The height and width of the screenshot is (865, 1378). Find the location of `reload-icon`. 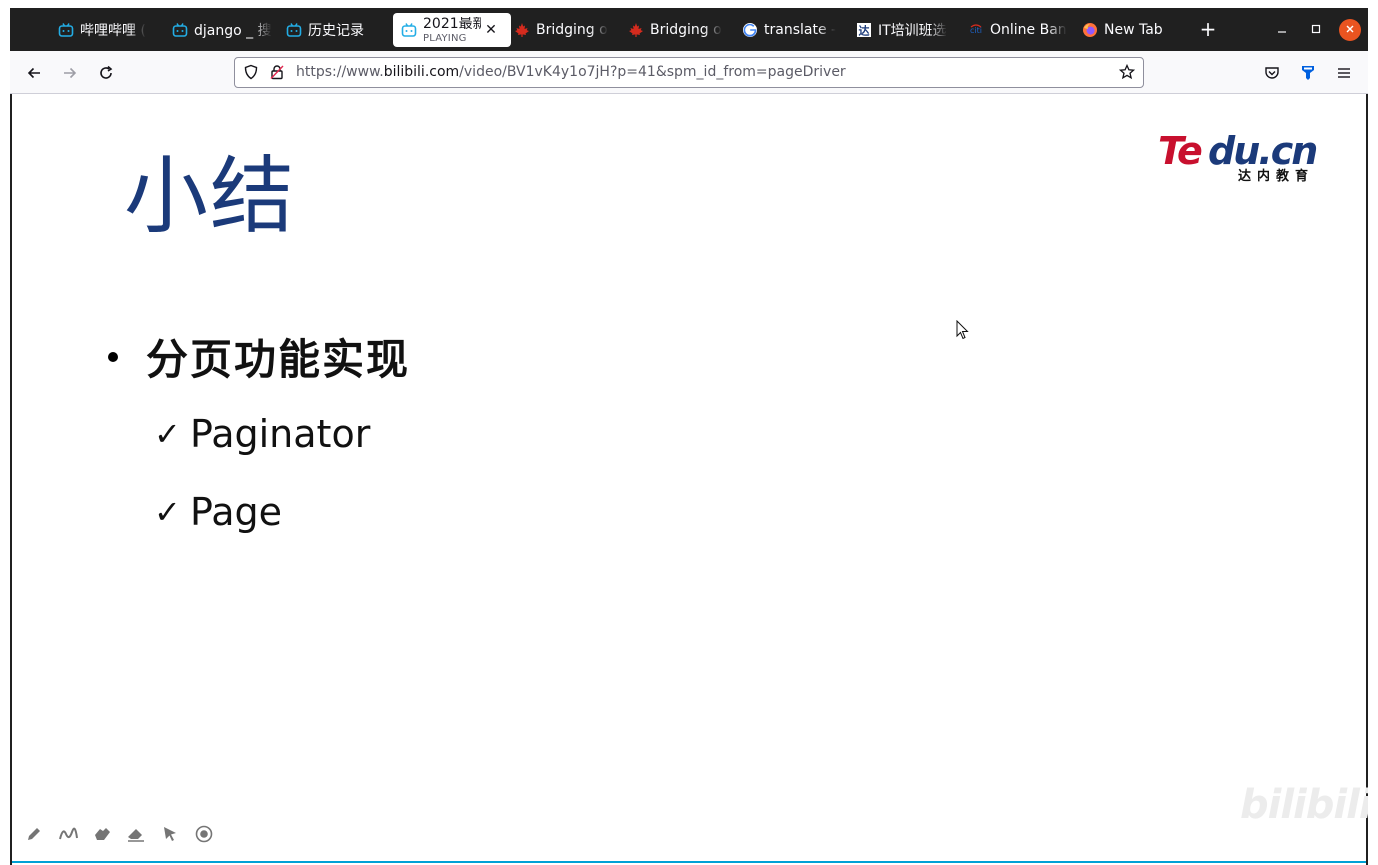

reload-icon is located at coordinates (106, 72).